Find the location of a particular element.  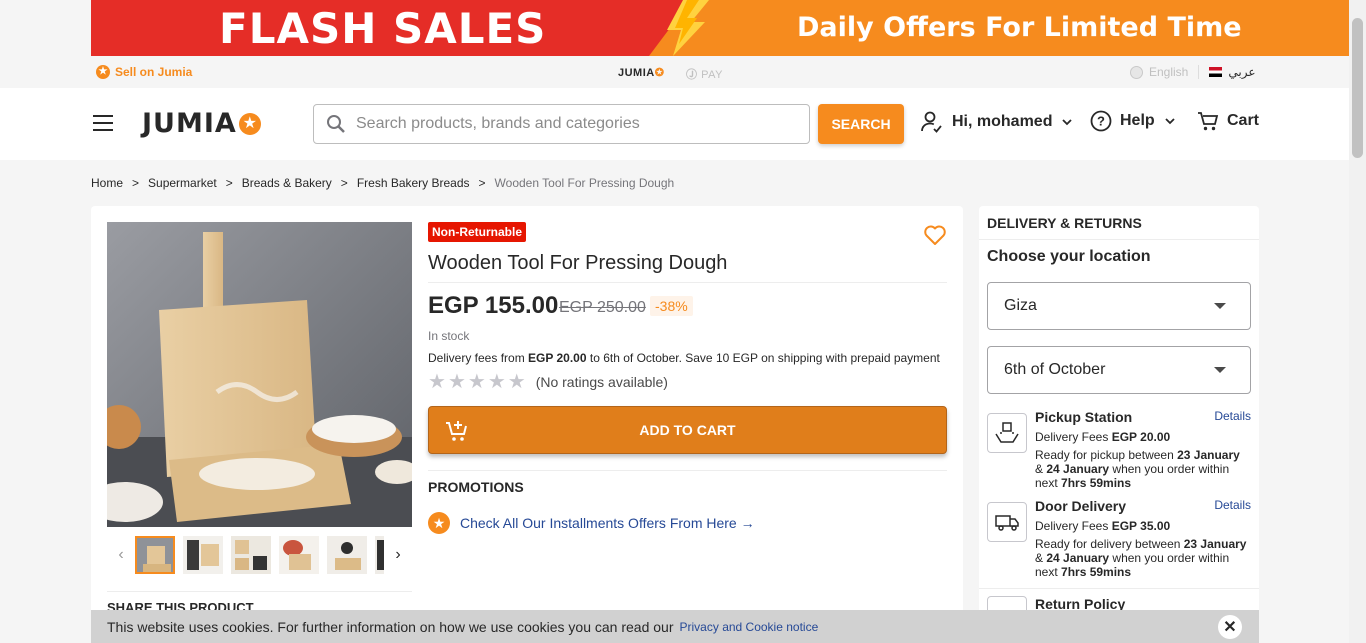

help-menu: ? Help is located at coordinates (1133, 121).